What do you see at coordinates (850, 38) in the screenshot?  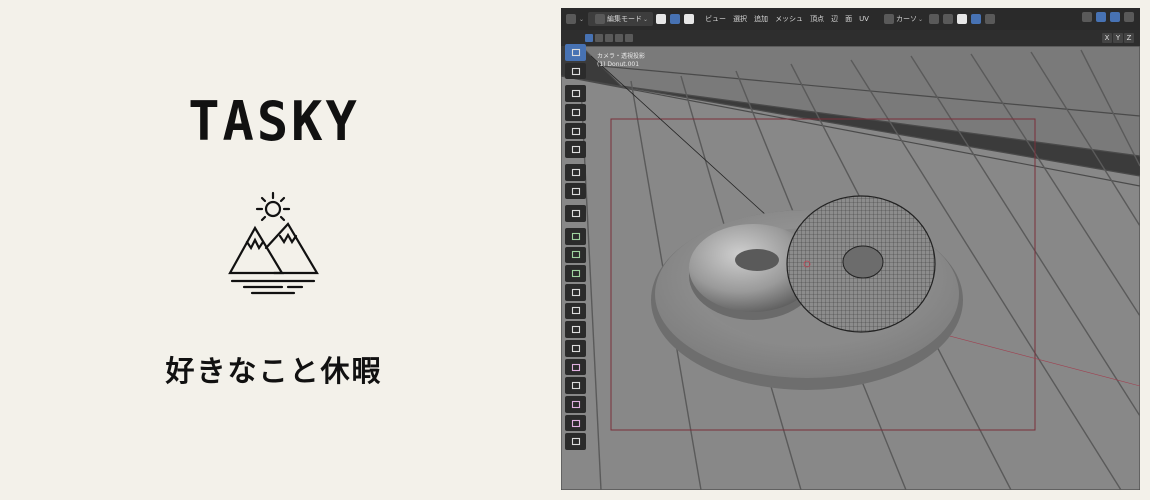 I see `tool-settings-bar: X Y Z` at bounding box center [850, 38].